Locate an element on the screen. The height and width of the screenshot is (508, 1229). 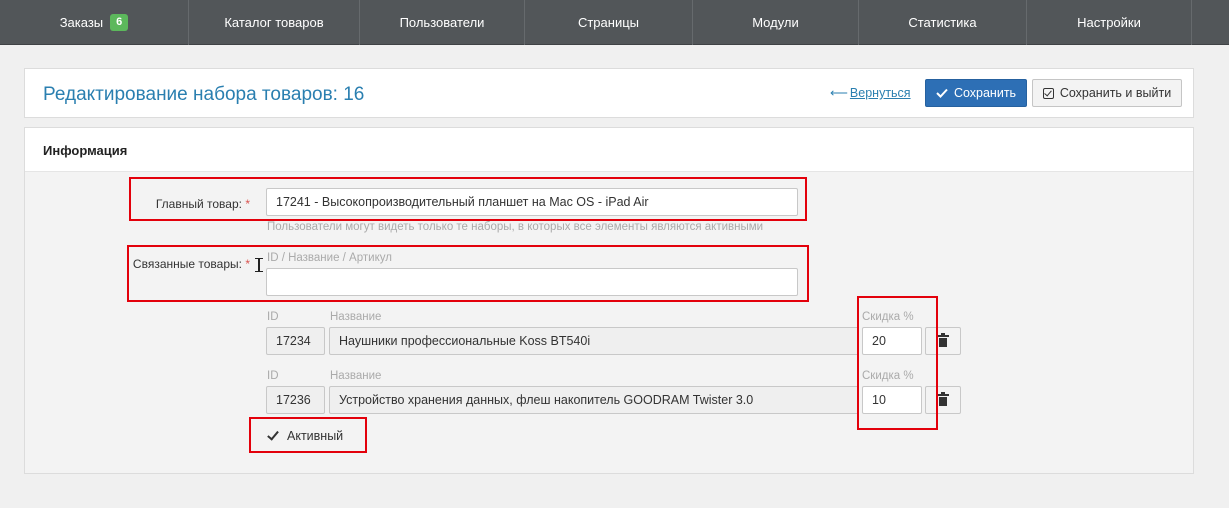
related-item-id-value: 17234 is located at coordinates (293, 341).